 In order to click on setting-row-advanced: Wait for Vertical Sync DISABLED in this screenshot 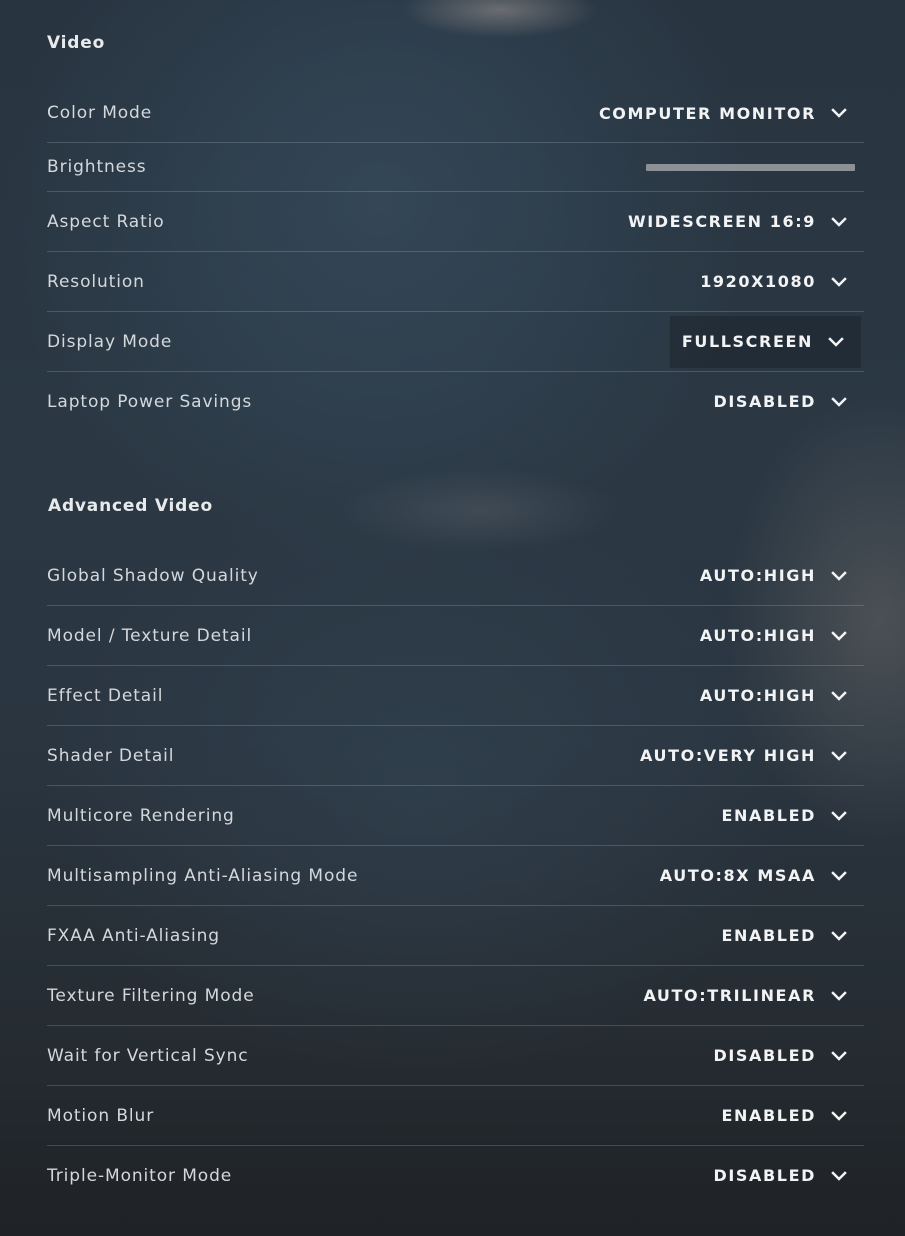, I will do `click(455, 1056)`.